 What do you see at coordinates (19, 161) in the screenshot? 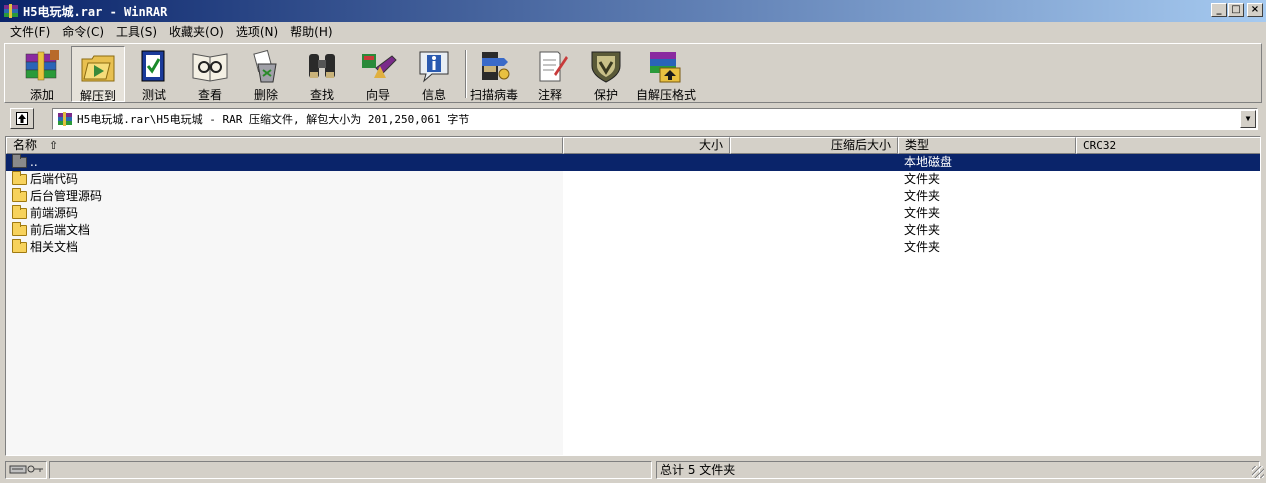
I see `parent-folder-icon` at bounding box center [19, 161].